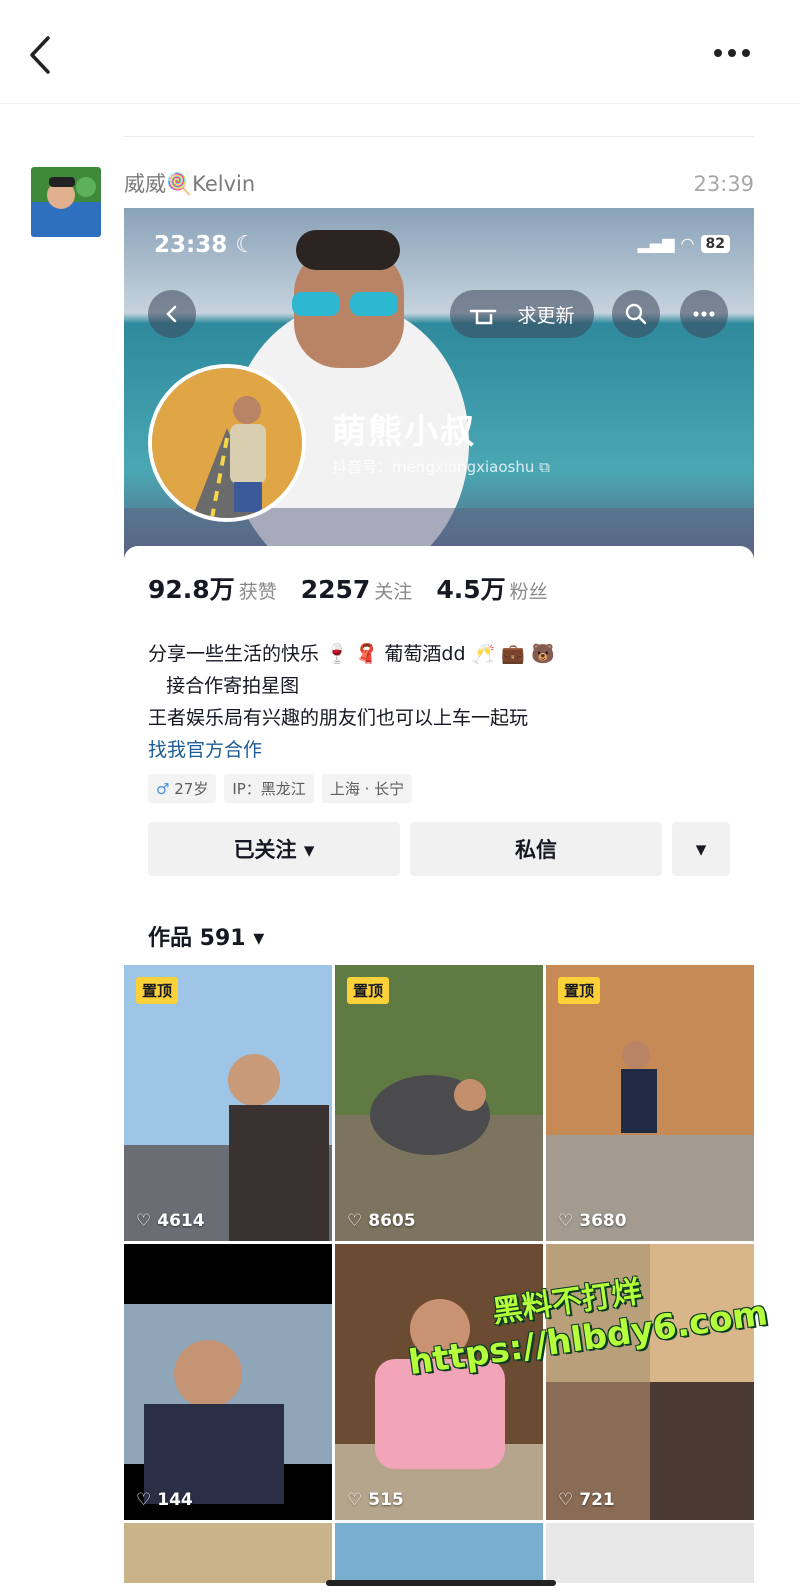 Image resolution: width=800 pixels, height=1595 pixels. I want to click on wifi-icon: ◠, so click(687, 243).